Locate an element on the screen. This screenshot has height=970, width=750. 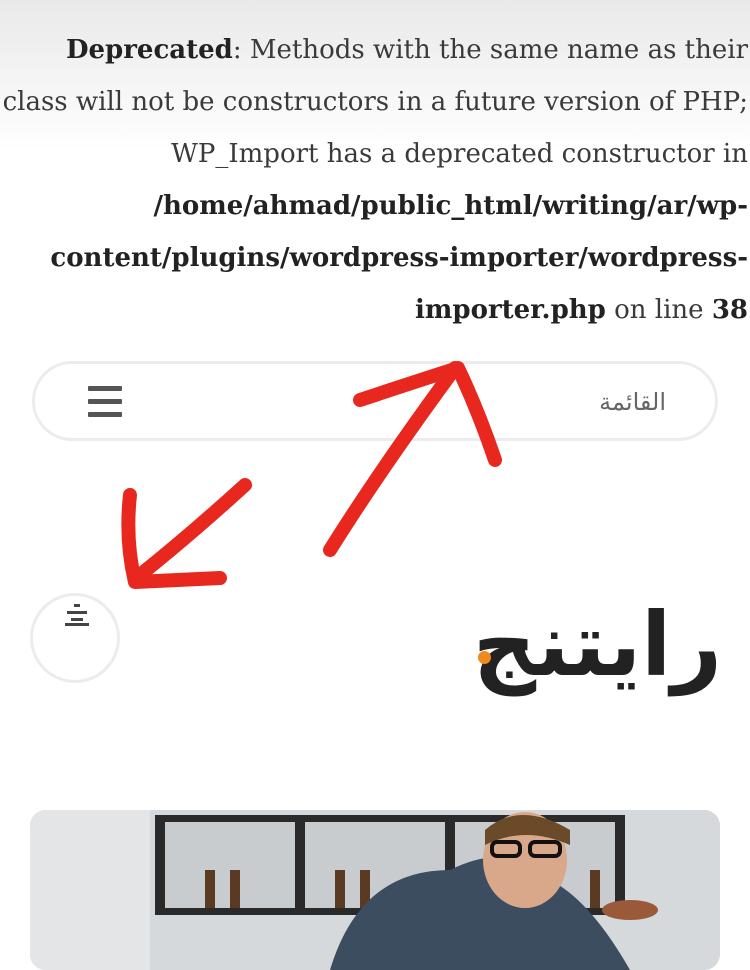
annotation-arrows is located at coordinates (311, 475).